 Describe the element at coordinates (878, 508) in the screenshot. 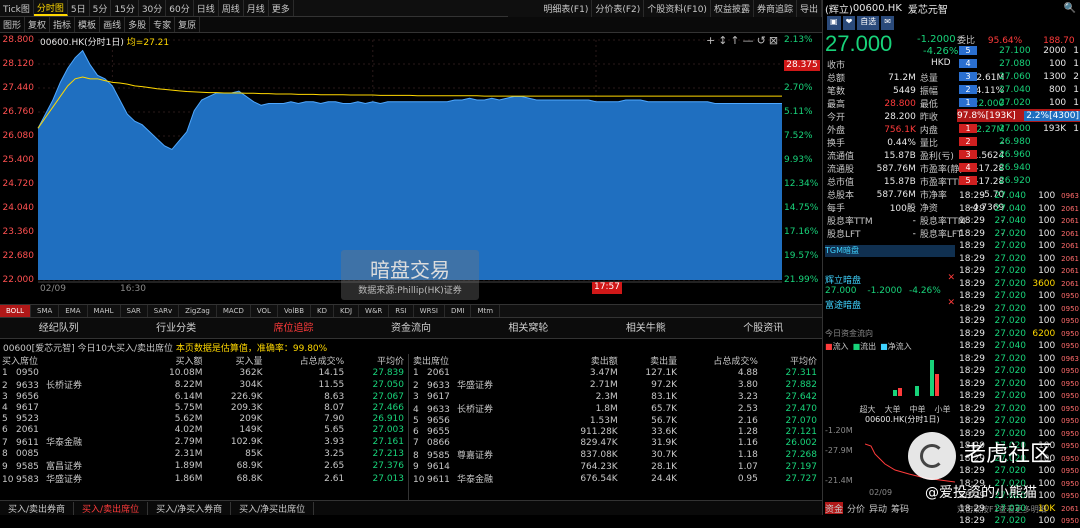

I see `quote-bottom-tab: 异动` at that location.